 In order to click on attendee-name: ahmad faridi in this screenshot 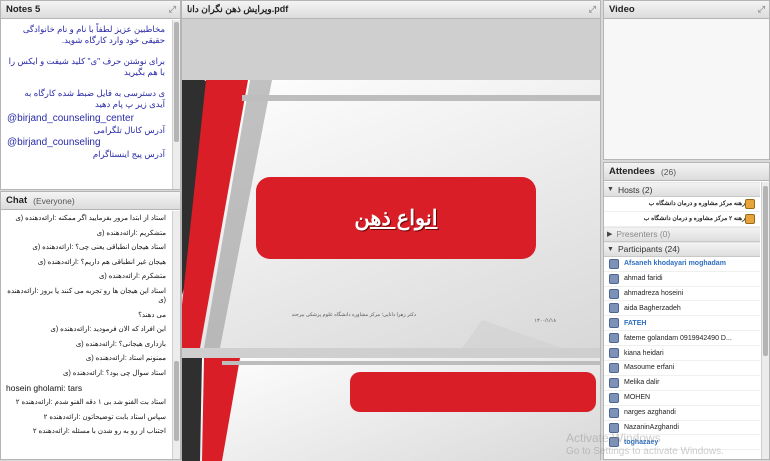, I will do `click(643, 279)`.